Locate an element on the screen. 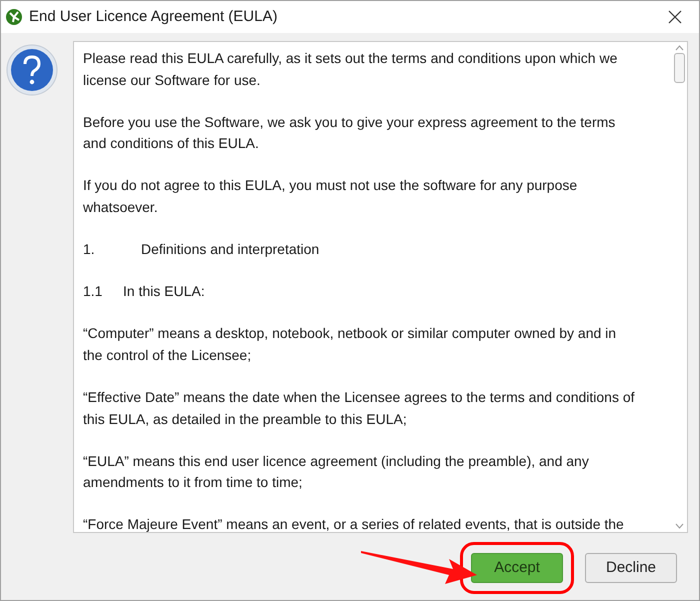 Image resolution: width=700 pixels, height=601 pixels. paragraph: If you do not agree to this EULA, you must not use the software for any purpose whatsoever. is located at coordinates (330, 196).